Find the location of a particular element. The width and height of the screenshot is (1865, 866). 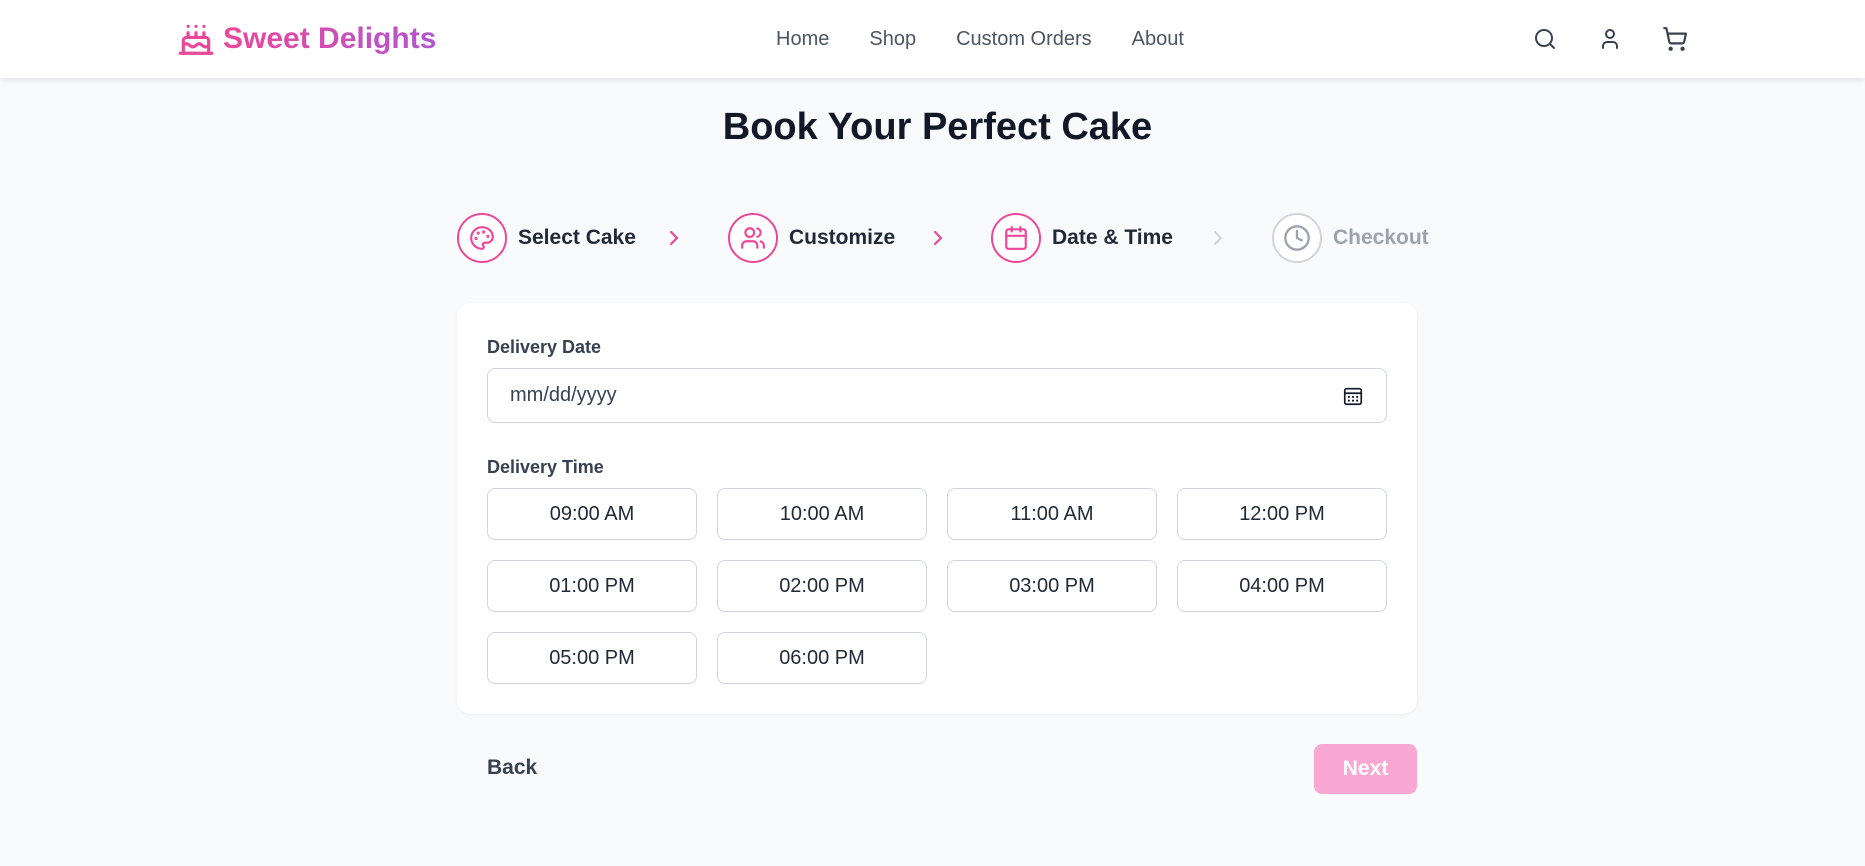

step-label: Checkout is located at coordinates (1381, 237).